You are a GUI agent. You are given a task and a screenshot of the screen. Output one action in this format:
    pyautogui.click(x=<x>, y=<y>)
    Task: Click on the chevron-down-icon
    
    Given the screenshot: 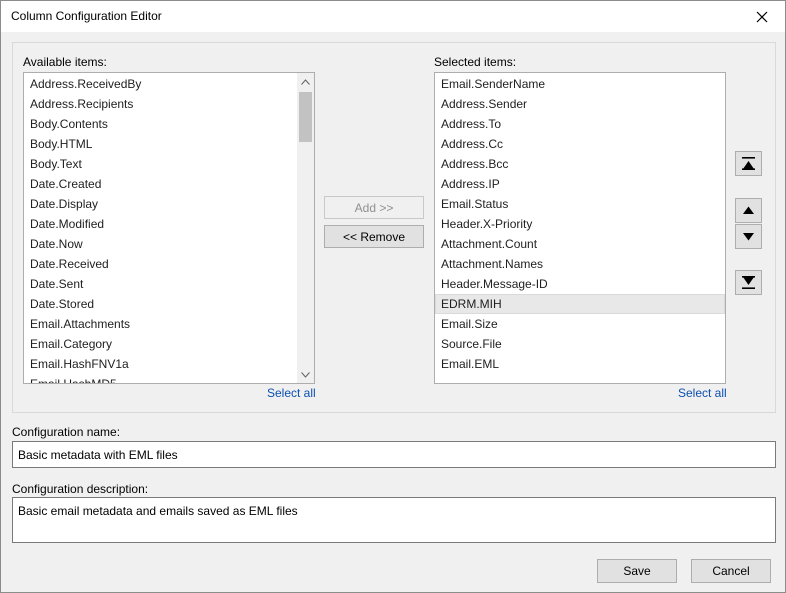 What is the action you would take?
    pyautogui.click(x=305, y=374)
    